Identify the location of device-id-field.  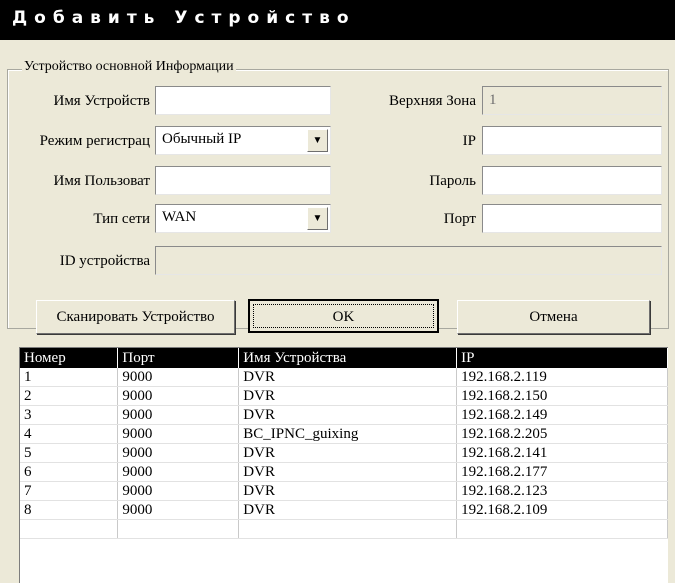
(408, 260).